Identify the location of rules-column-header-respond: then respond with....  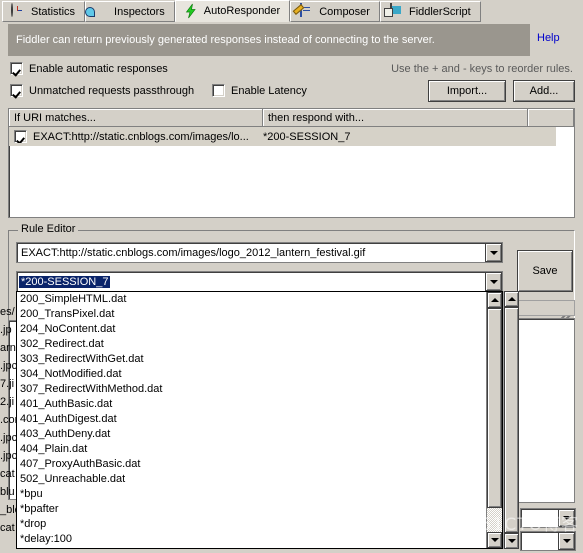
(395, 118).